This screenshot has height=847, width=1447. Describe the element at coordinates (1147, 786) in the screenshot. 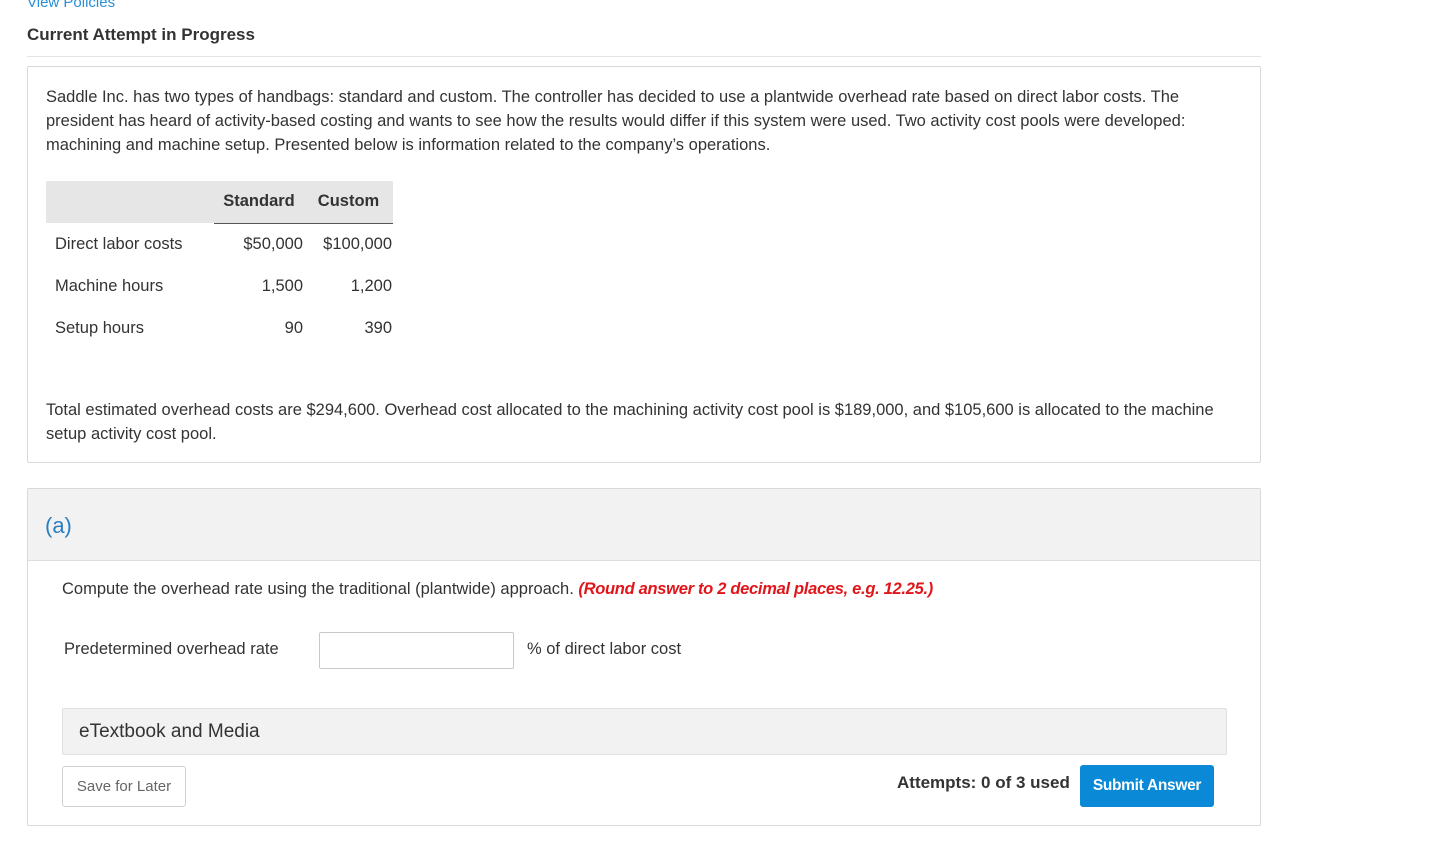

I see `submit-answer-button: Submit Answer` at that location.